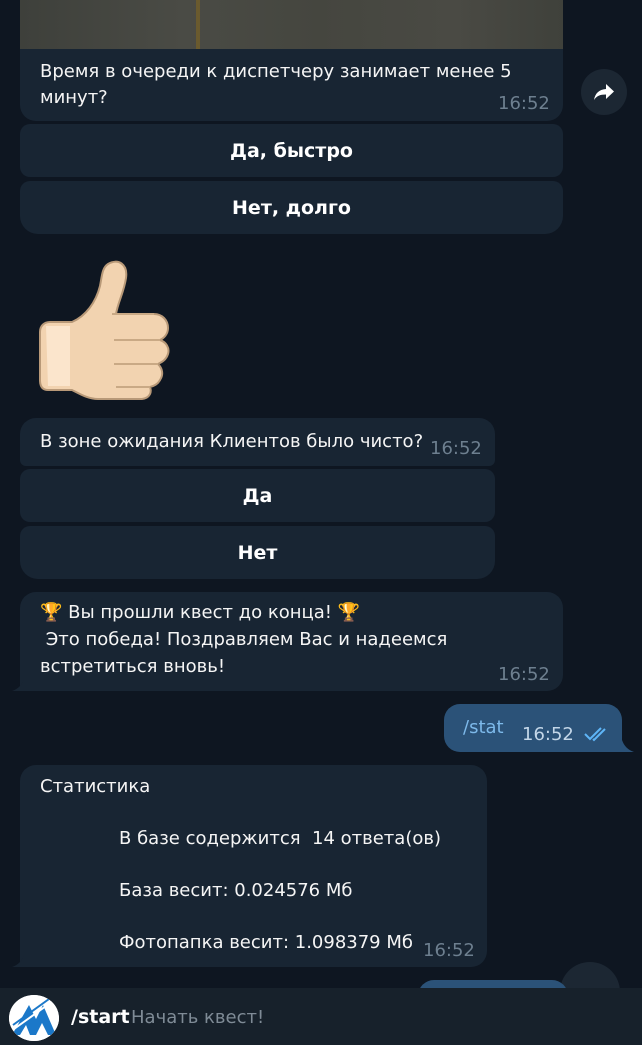 The height and width of the screenshot is (1045, 642). I want to click on statistics-line-answers: В базе содержится 14 ответа(ов), so click(280, 838).